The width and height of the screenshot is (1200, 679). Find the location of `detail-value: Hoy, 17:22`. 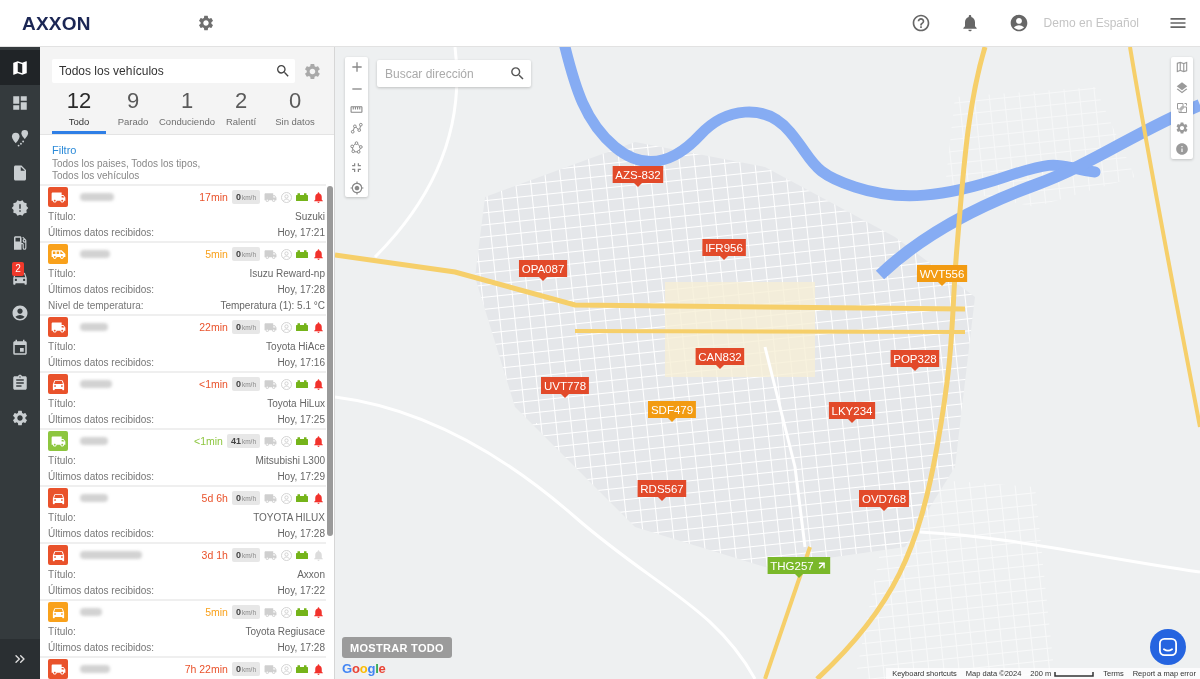

detail-value: Hoy, 17:22 is located at coordinates (301, 590).